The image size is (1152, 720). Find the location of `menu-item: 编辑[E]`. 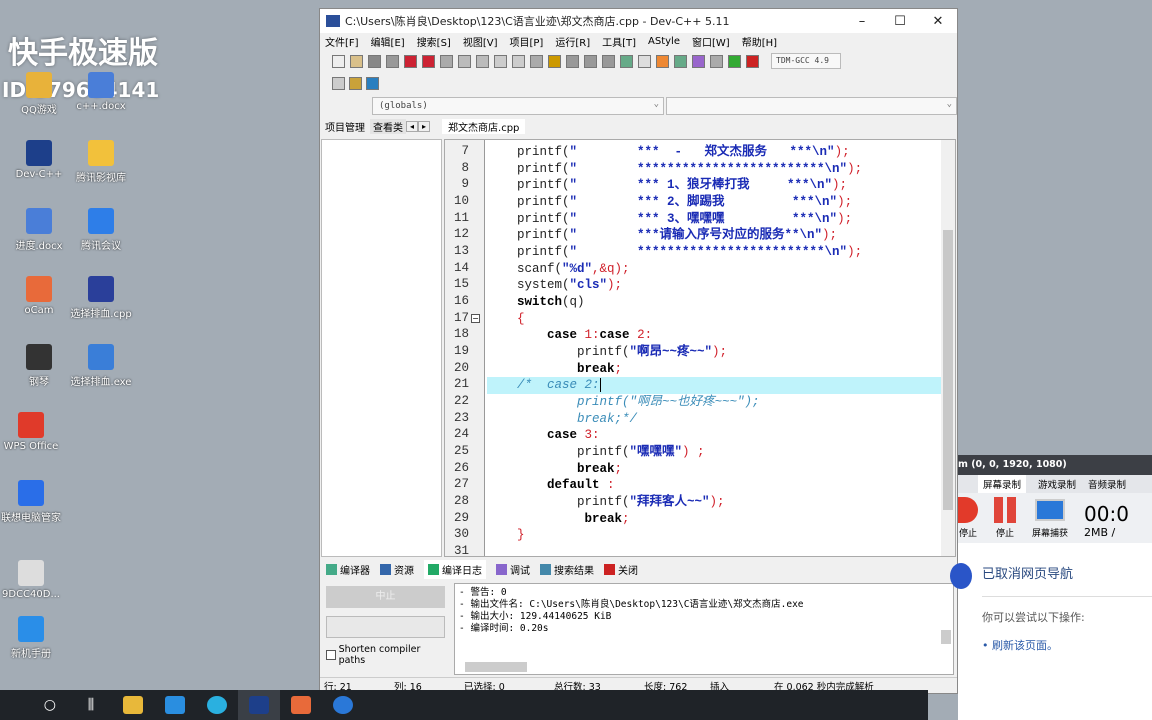

menu-item: 编辑[E] is located at coordinates (388, 41).